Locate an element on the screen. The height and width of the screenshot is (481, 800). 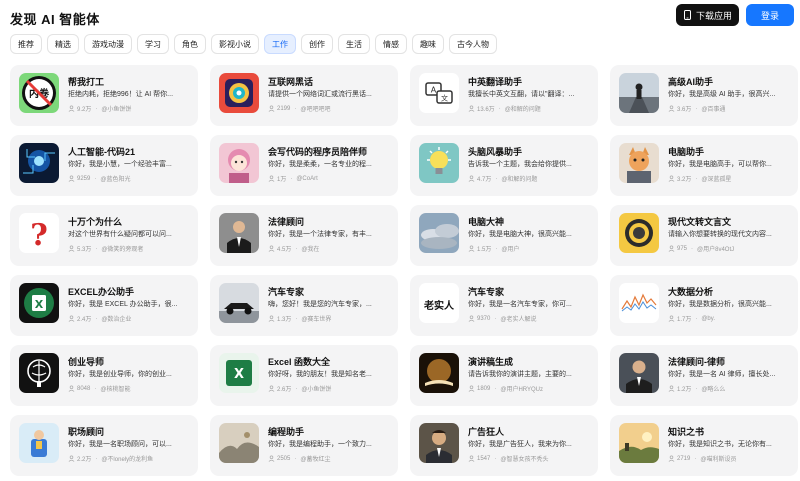
agent-title: 创业导师 is located at coordinates (86, 362).